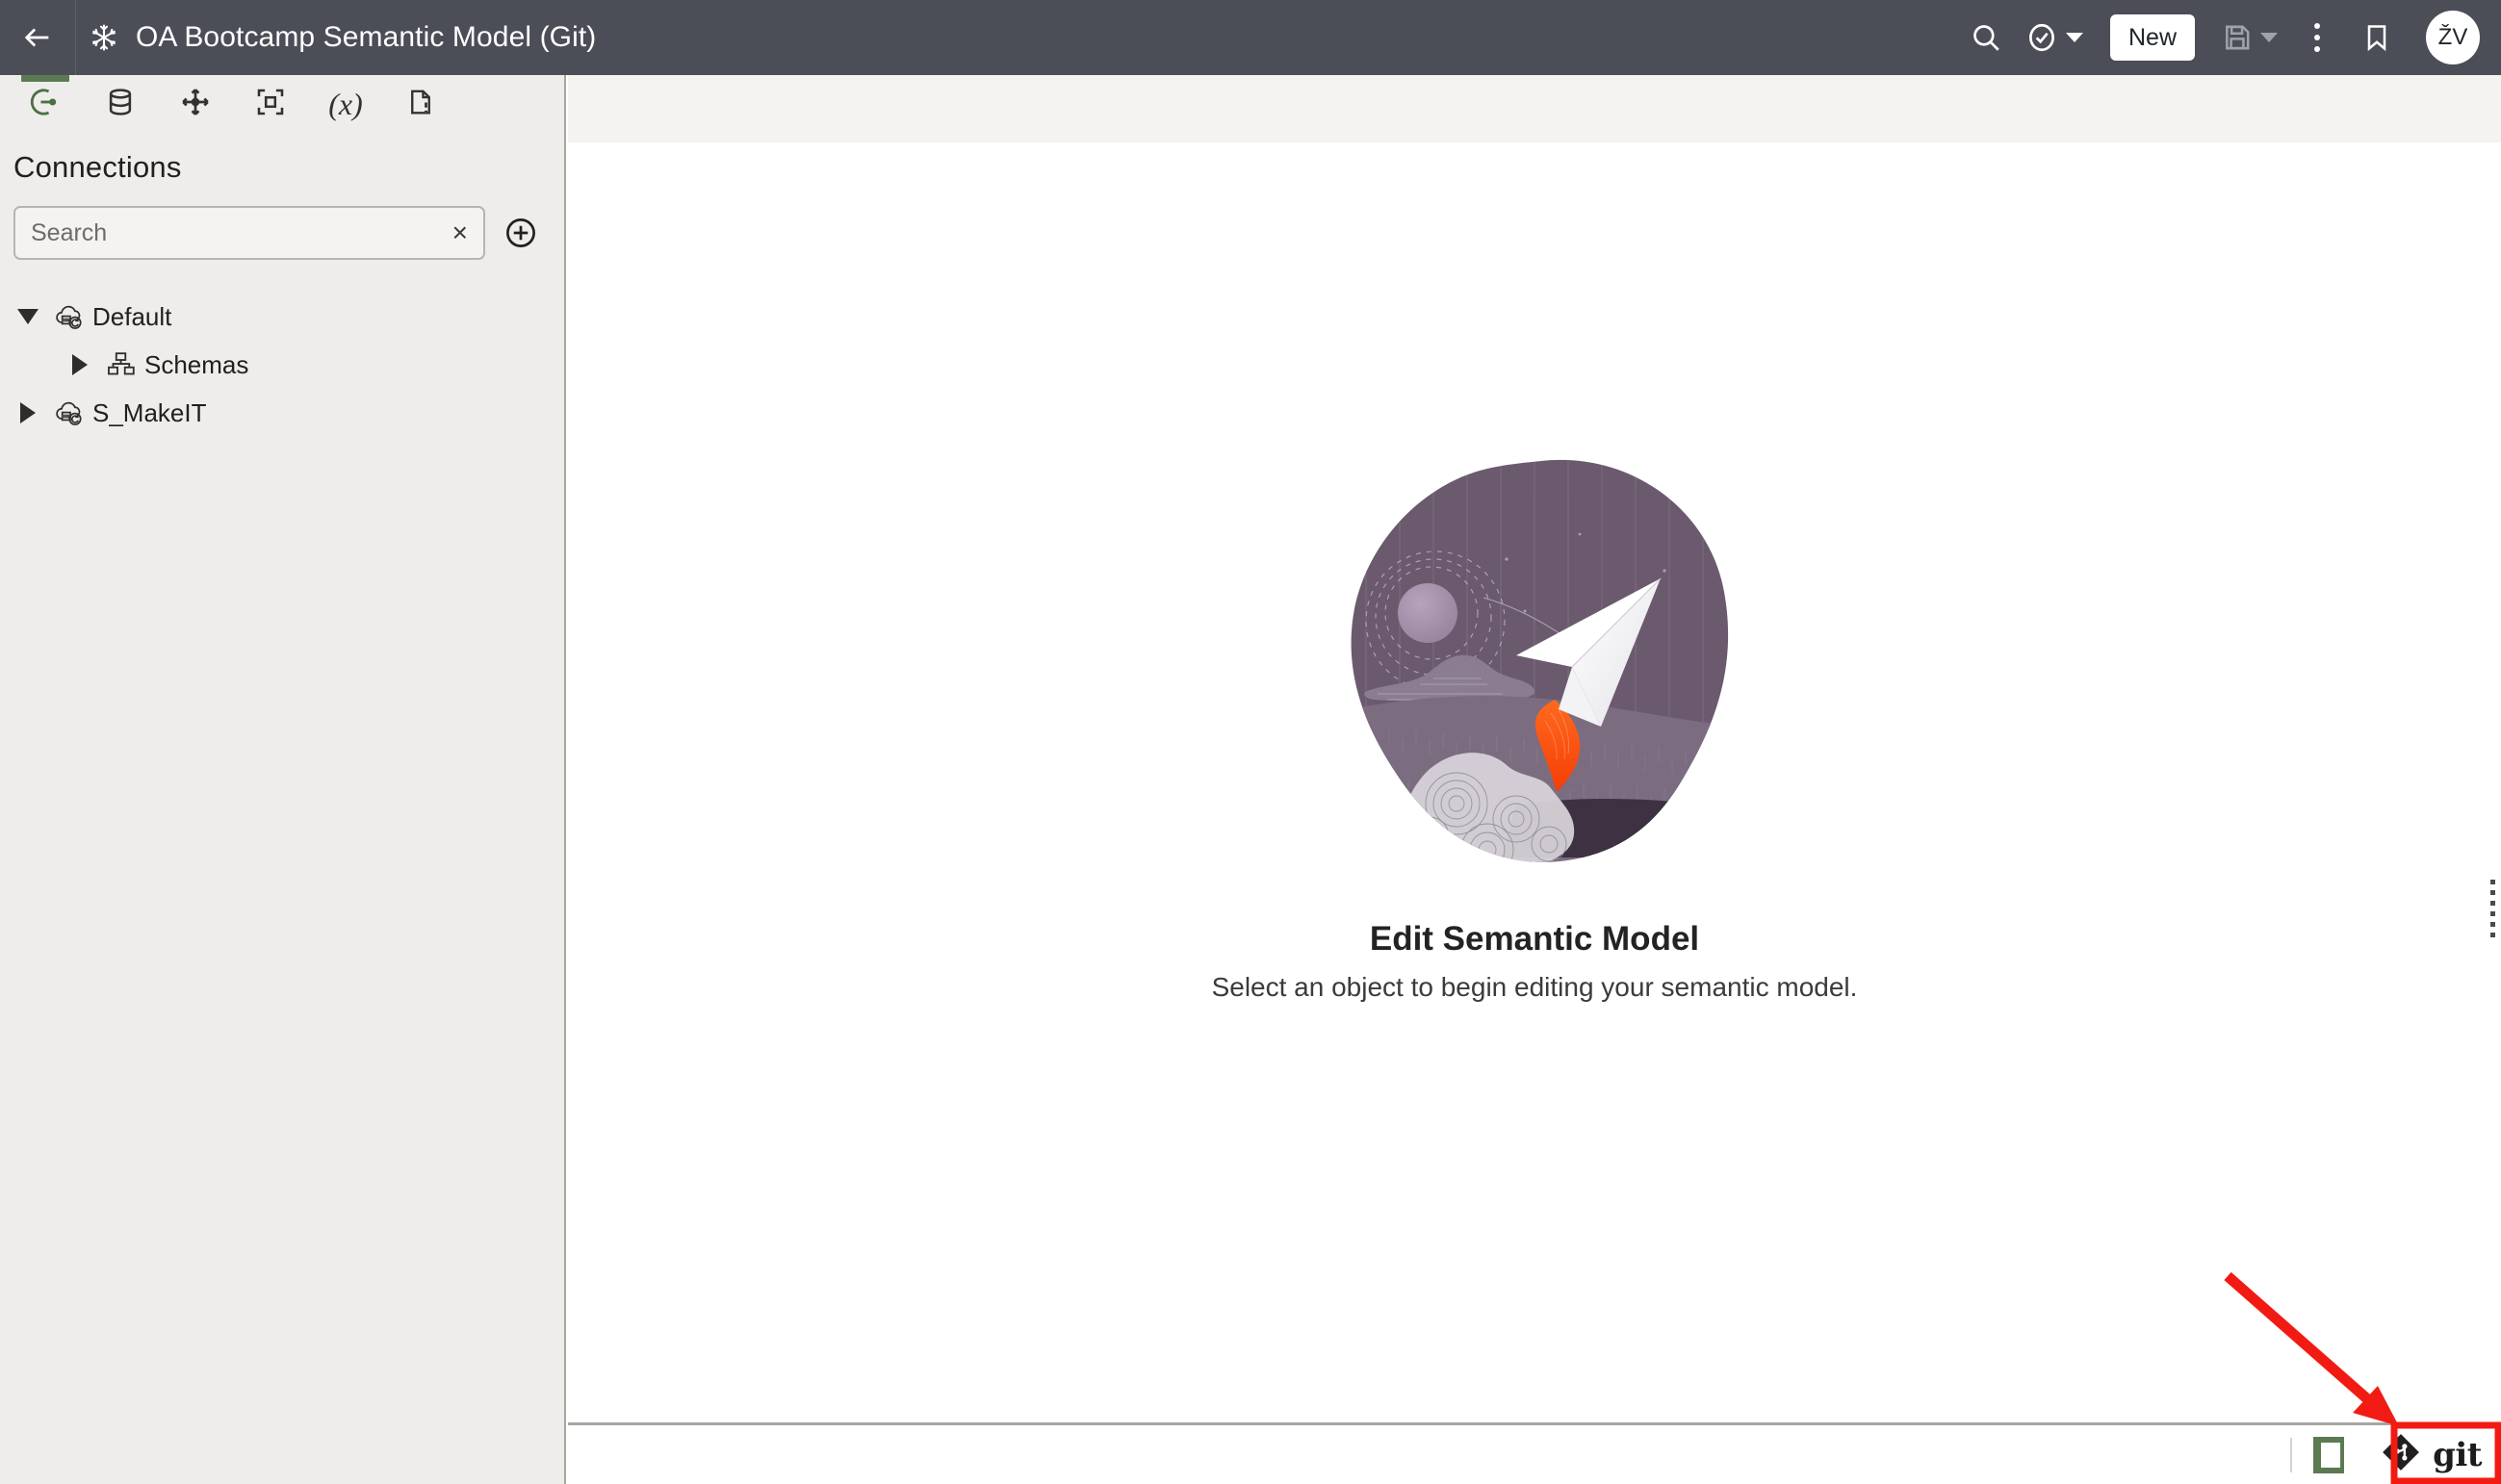 Image resolution: width=2501 pixels, height=1484 pixels. What do you see at coordinates (2054, 38) in the screenshot?
I see `validate-button` at bounding box center [2054, 38].